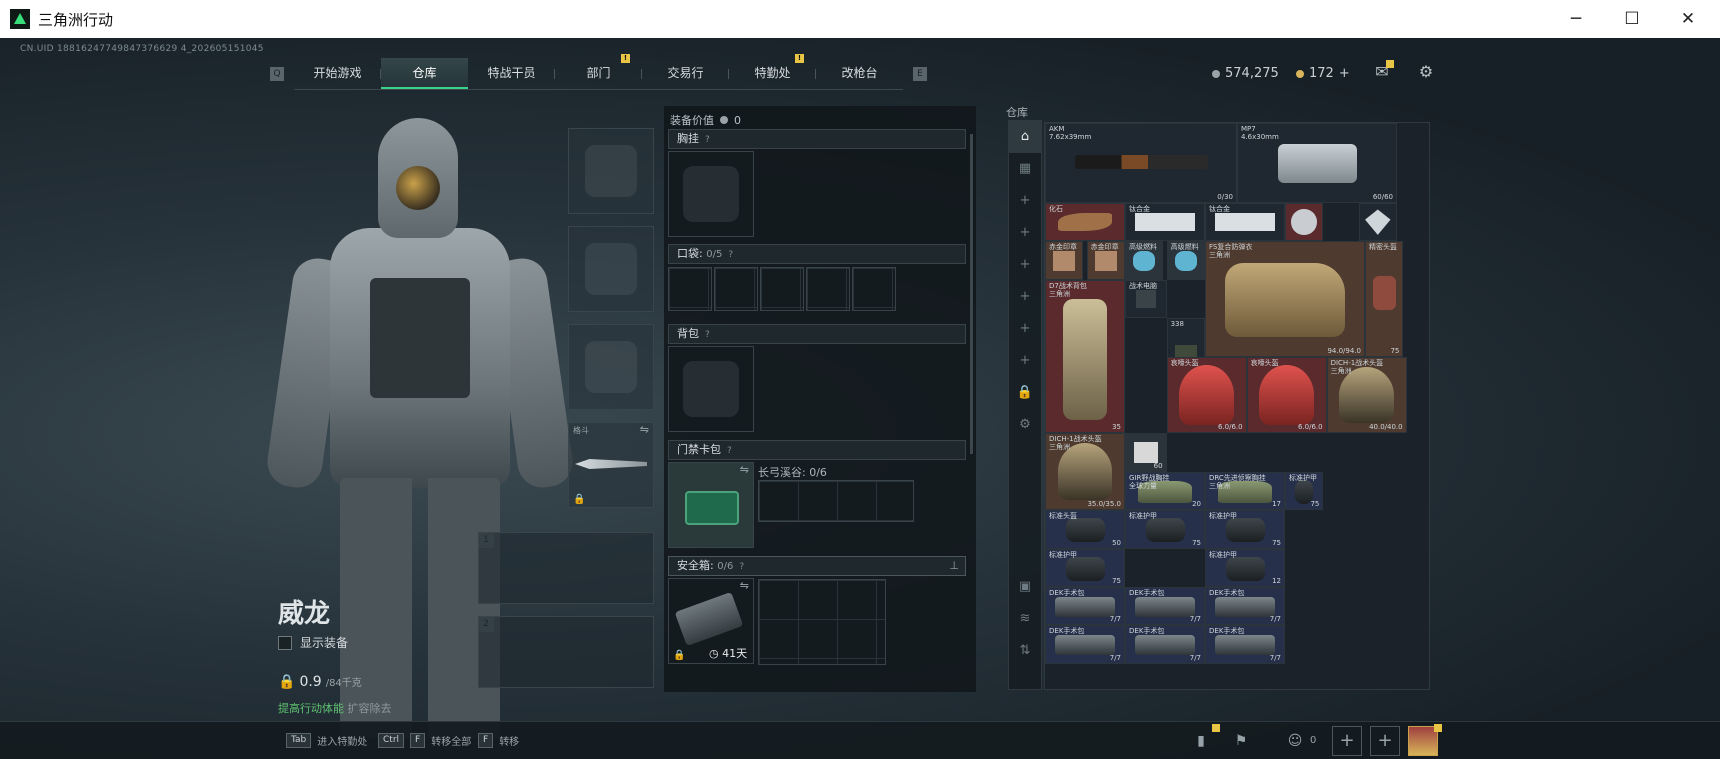  Describe the element at coordinates (285, 642) in the screenshot. I see `show-gear-checkbox` at that location.